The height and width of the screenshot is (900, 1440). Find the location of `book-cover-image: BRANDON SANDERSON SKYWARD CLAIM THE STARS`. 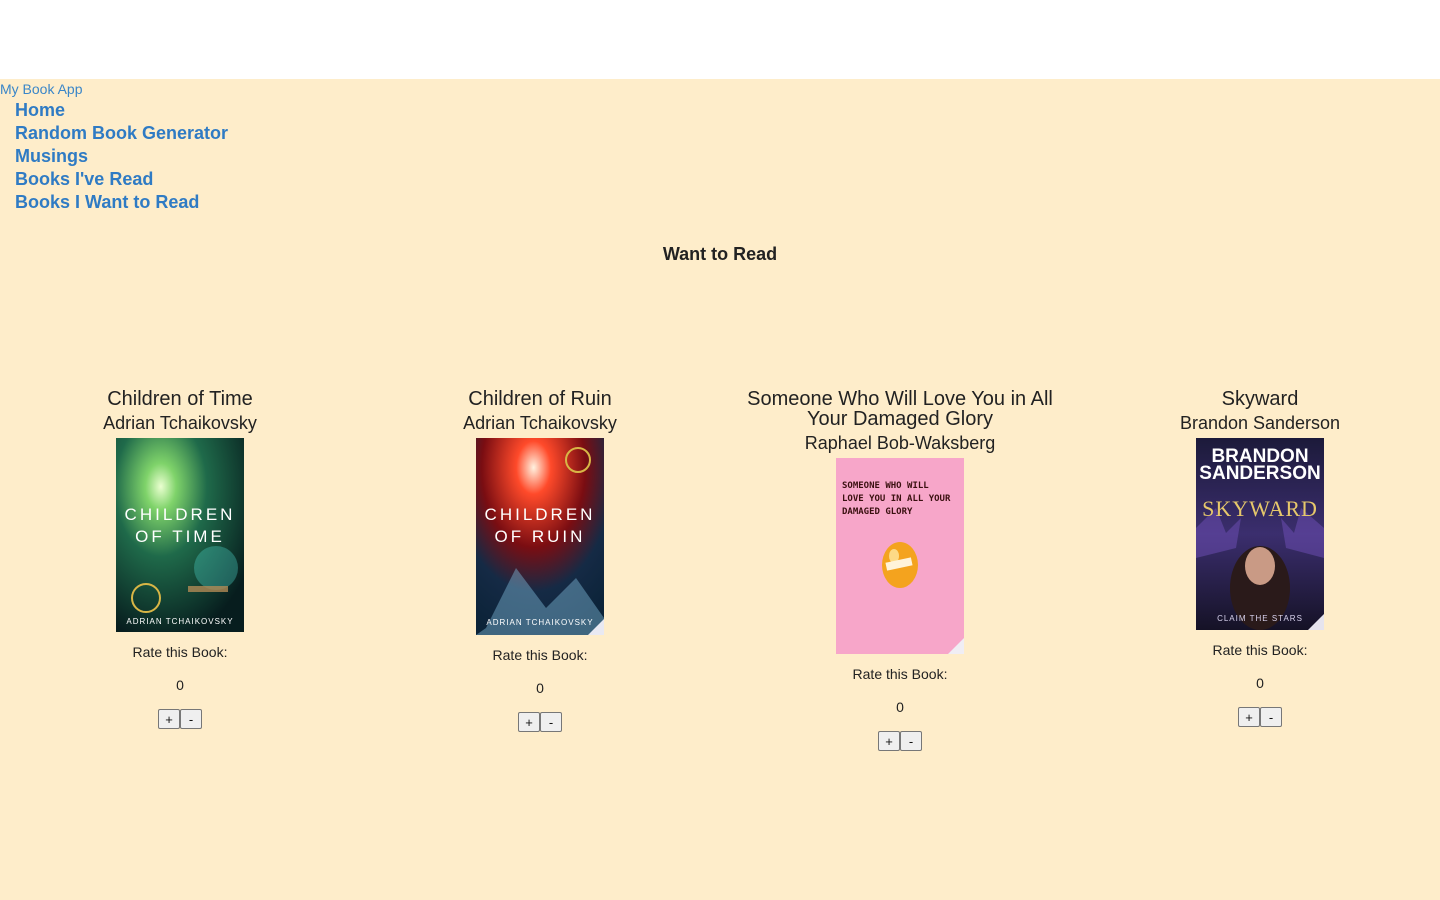

book-cover-image: BRANDON SANDERSON SKYWARD CLAIM THE STARS is located at coordinates (1260, 534).